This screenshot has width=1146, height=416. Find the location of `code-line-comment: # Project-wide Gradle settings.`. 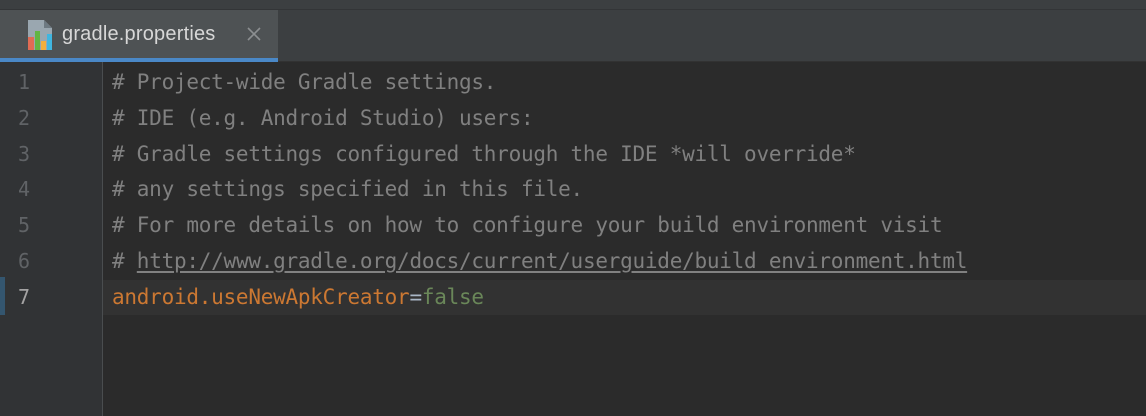

code-line-comment: # Project-wide Gradle settings. is located at coordinates (304, 82).